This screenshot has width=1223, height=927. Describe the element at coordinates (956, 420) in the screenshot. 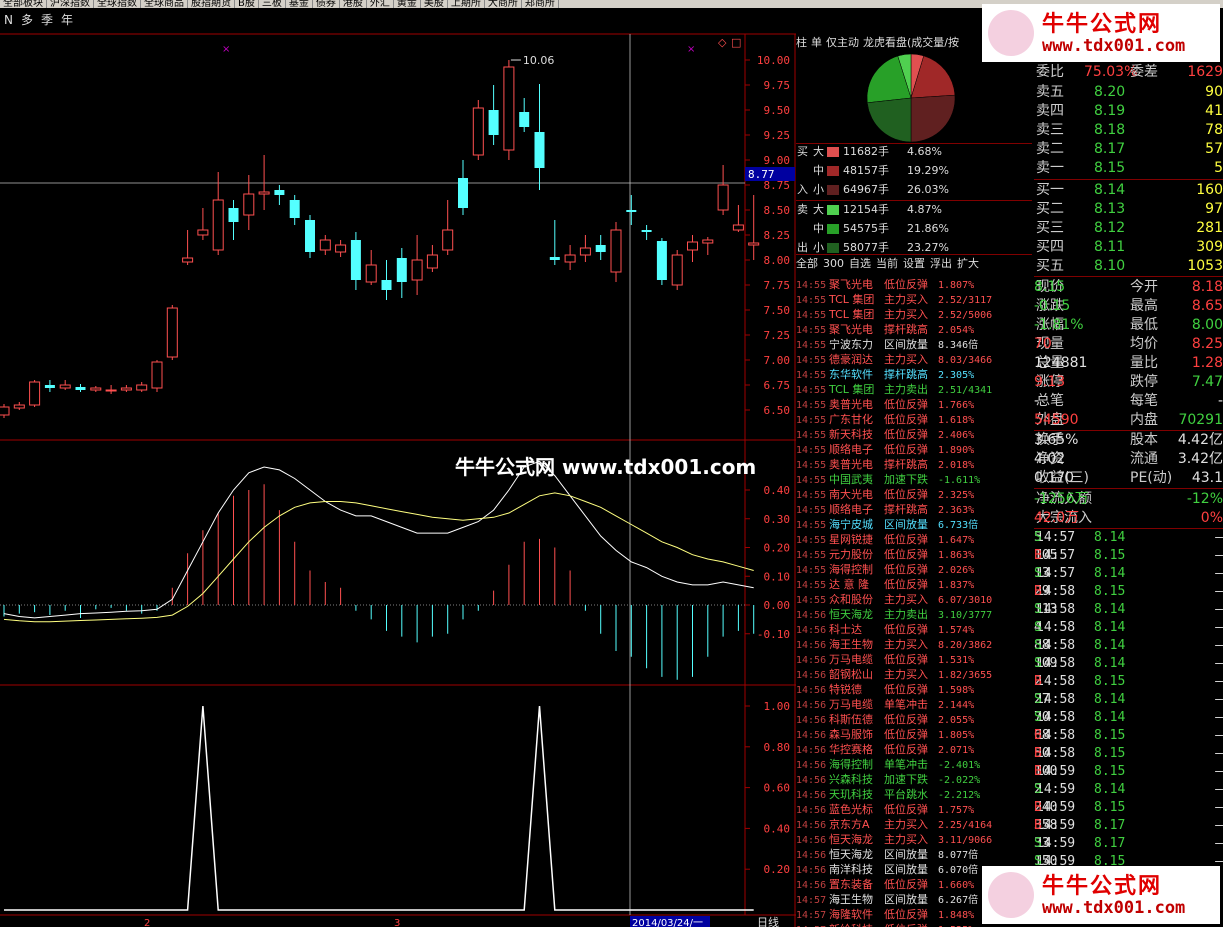

I see `event-value: 1.618%` at that location.